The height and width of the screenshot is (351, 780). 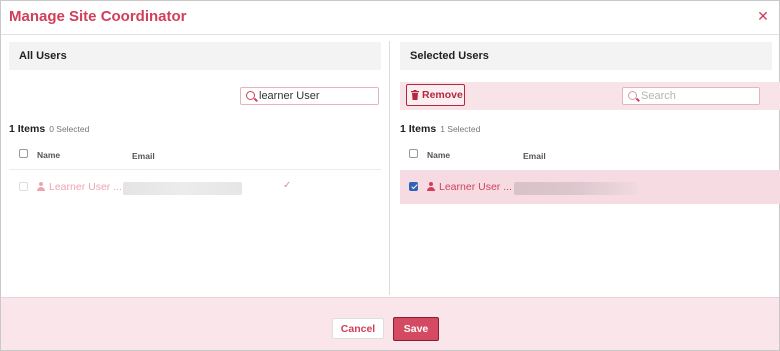 I want to click on all-users-search-input, so click(x=316, y=96).